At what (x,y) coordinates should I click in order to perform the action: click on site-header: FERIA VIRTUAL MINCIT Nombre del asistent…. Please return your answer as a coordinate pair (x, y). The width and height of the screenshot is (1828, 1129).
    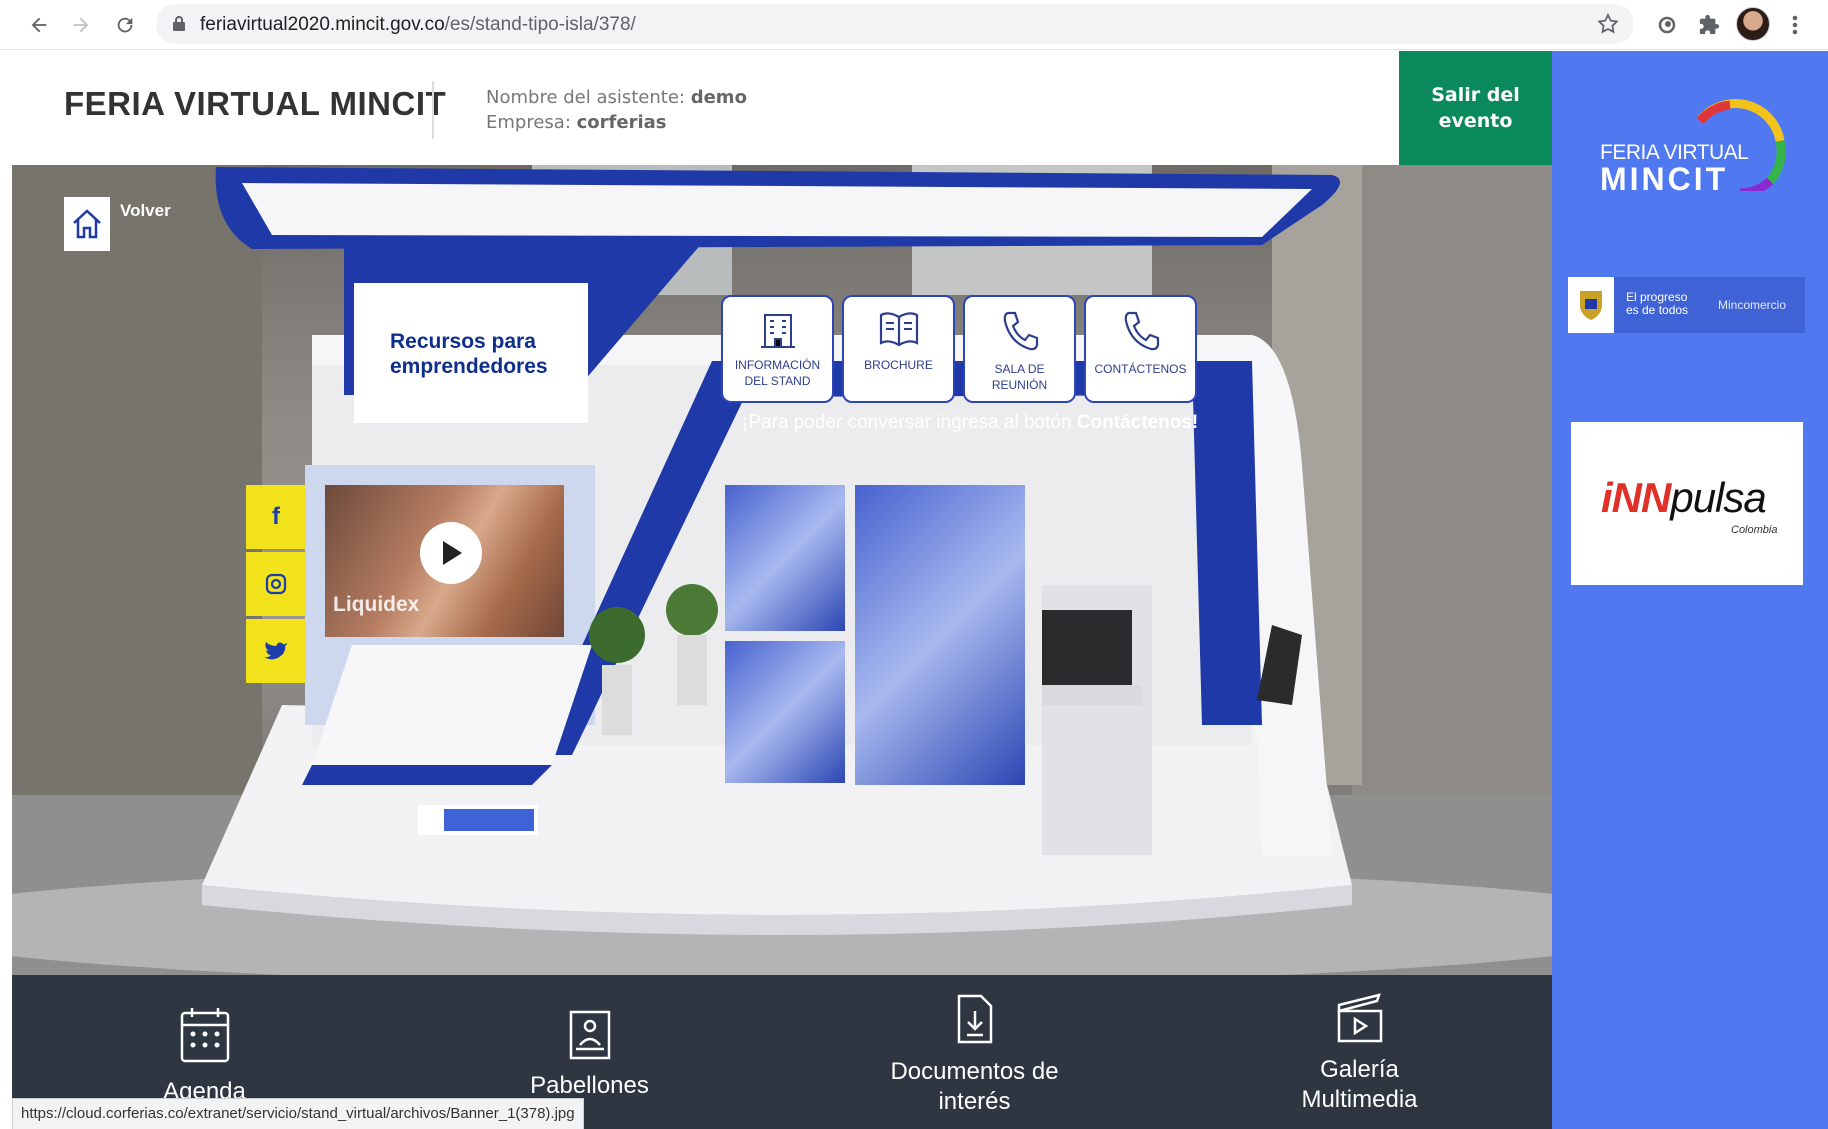
    Looking at the image, I should click on (705, 108).